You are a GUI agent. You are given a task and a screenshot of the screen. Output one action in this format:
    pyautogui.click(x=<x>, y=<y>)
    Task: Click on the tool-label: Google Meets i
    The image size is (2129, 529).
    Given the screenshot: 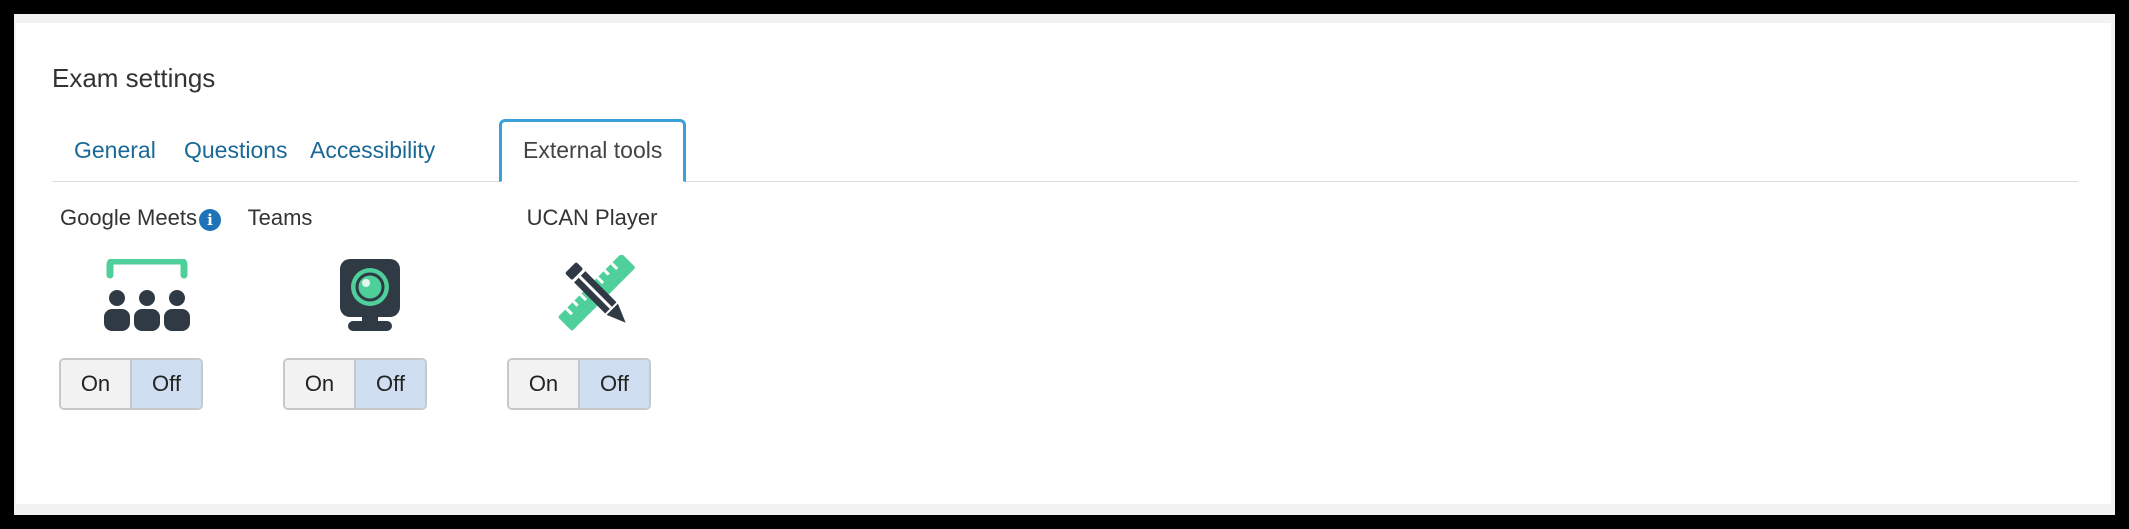 What is the action you would take?
    pyautogui.click(x=140, y=218)
    